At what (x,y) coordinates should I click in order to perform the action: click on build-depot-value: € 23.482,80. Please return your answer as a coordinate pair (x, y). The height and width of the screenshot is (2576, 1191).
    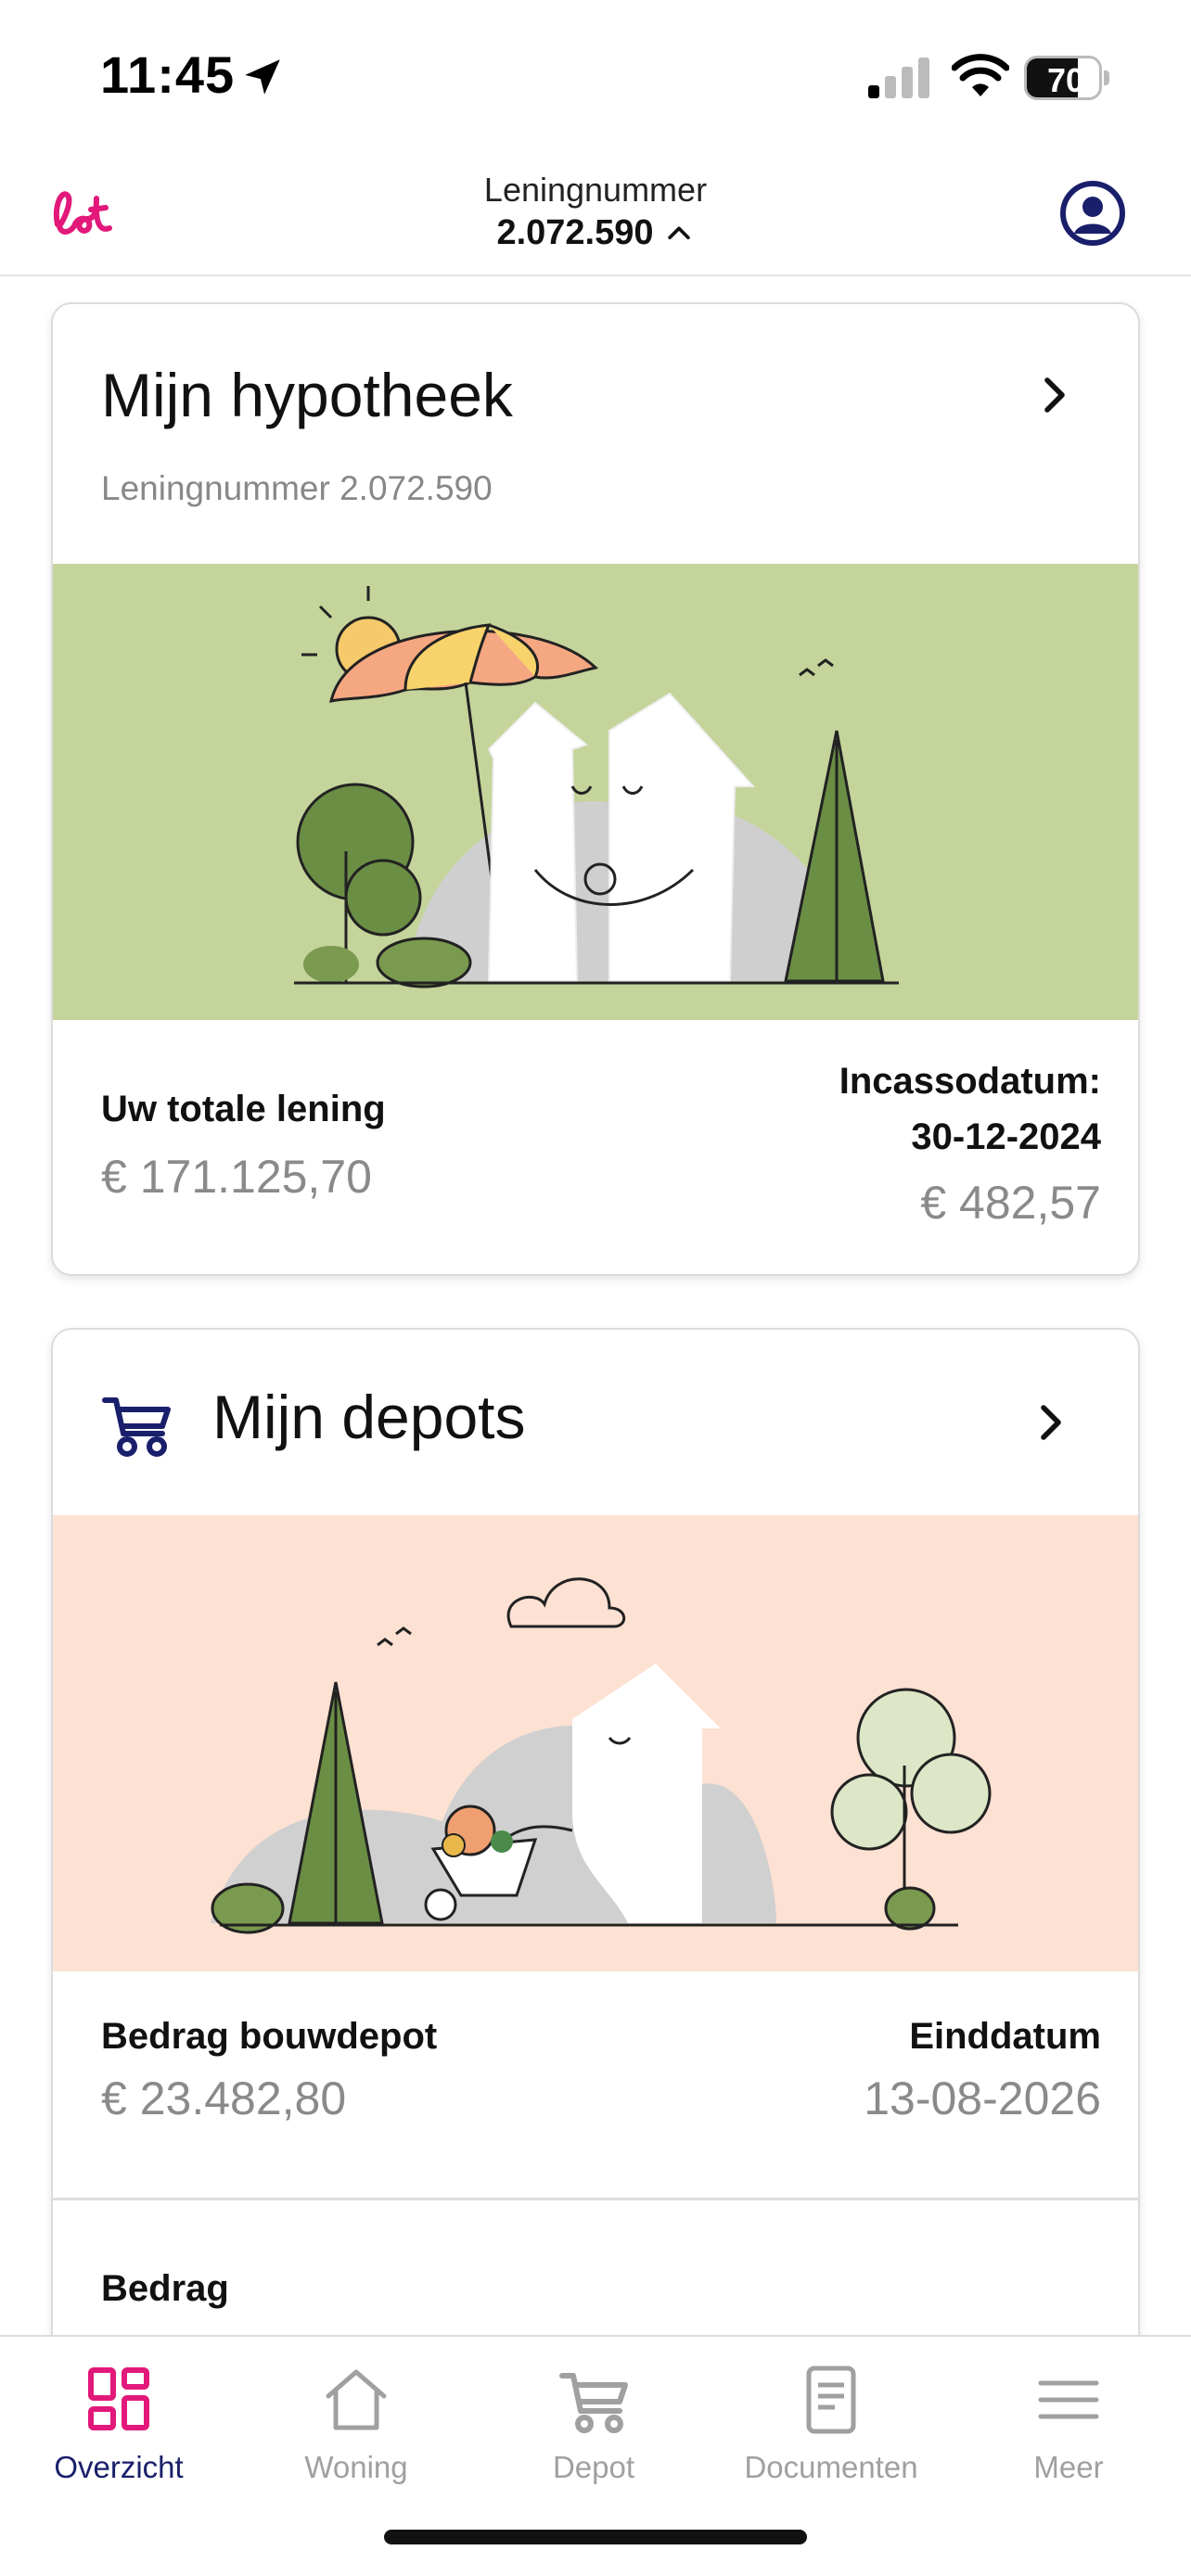
    Looking at the image, I should click on (224, 2098).